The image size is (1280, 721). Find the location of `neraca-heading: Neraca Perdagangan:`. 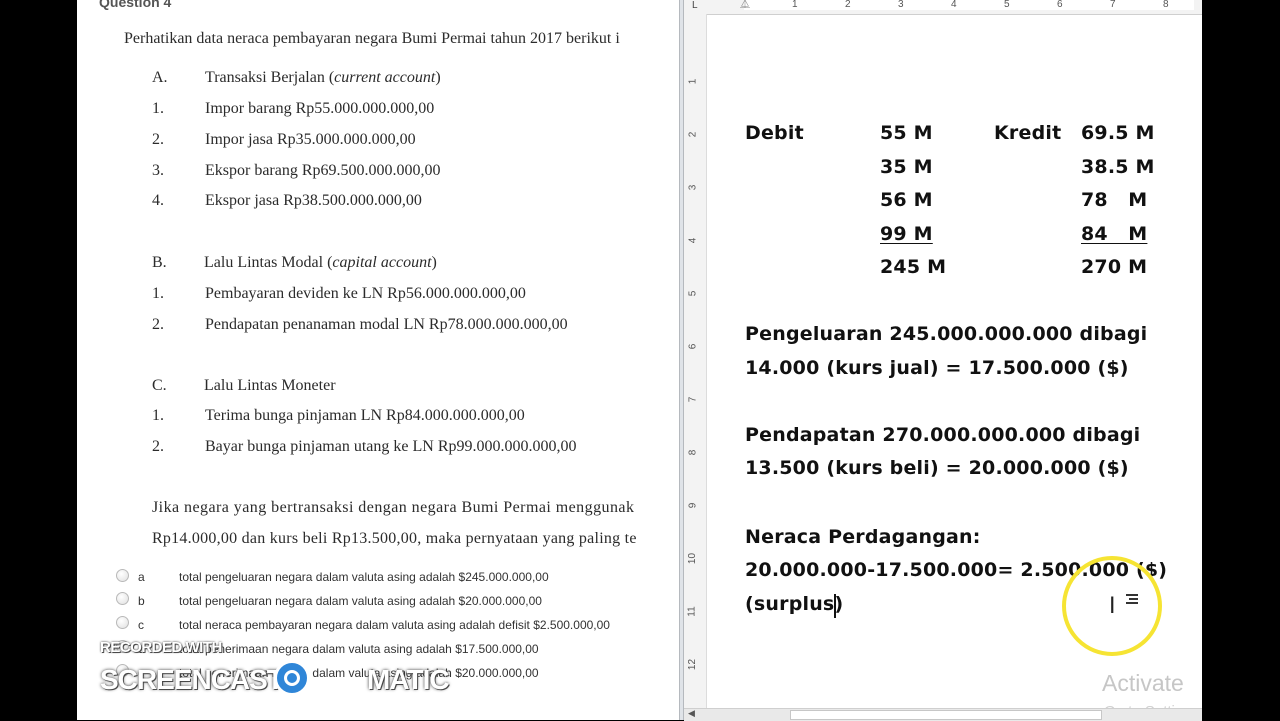

neraca-heading: Neraca Perdagangan: is located at coordinates (863, 537).